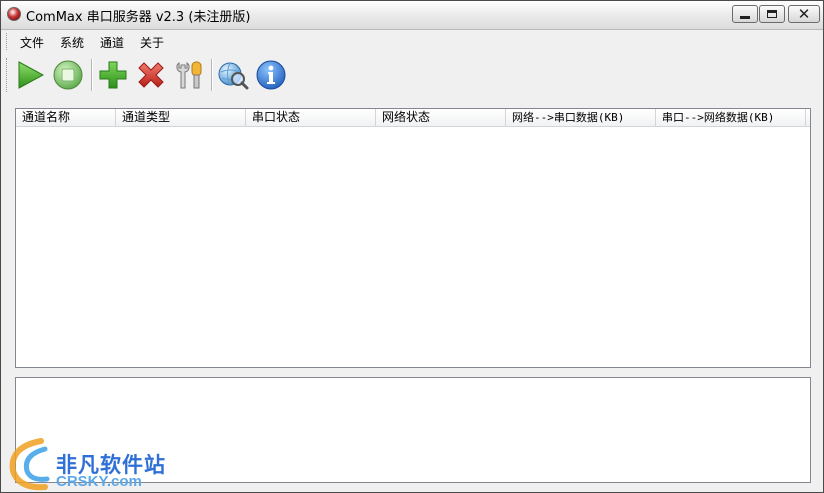  Describe the element at coordinates (32, 42) in the screenshot. I see `menu-file: 文件` at that location.